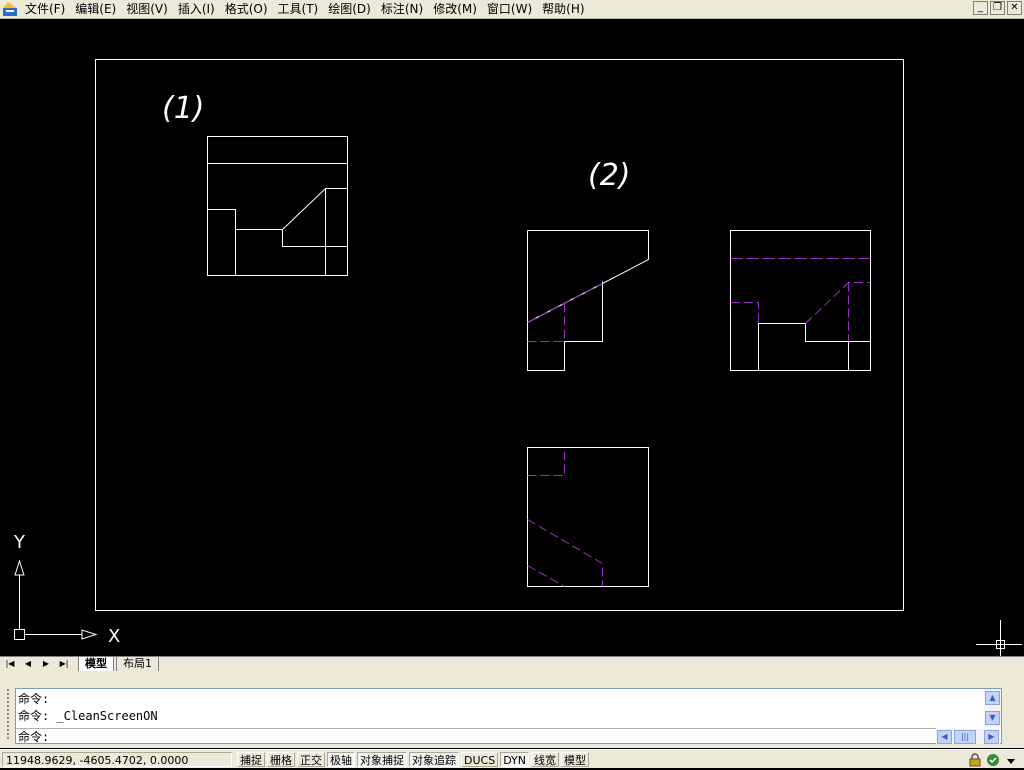 The width and height of the screenshot is (1024, 770). I want to click on communication-center-icon, so click(993, 760).